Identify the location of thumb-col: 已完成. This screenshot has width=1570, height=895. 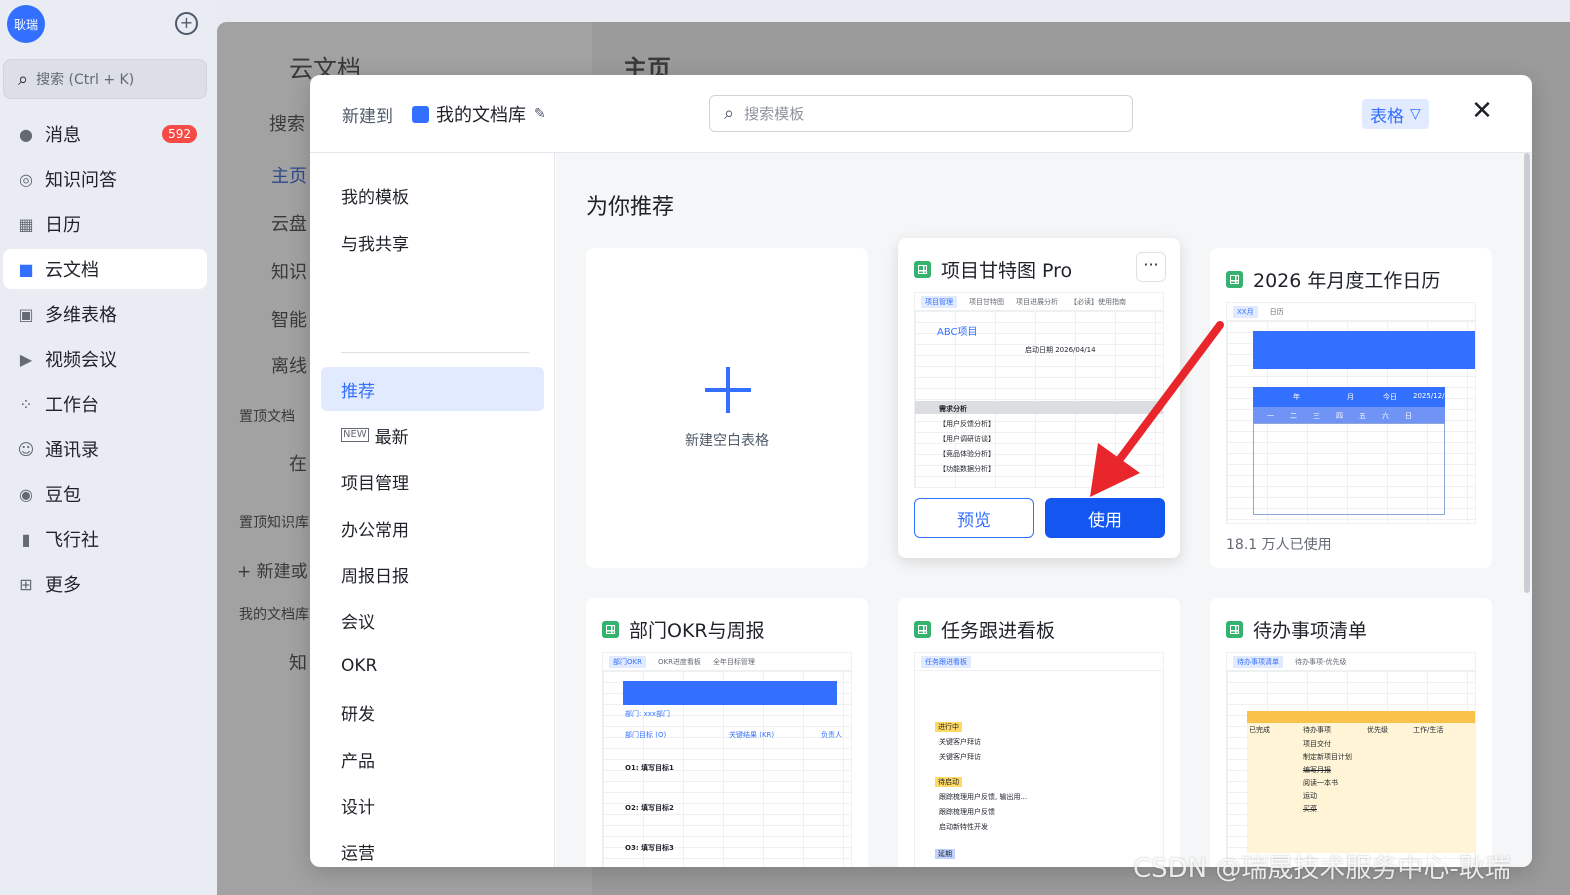
(1259, 730).